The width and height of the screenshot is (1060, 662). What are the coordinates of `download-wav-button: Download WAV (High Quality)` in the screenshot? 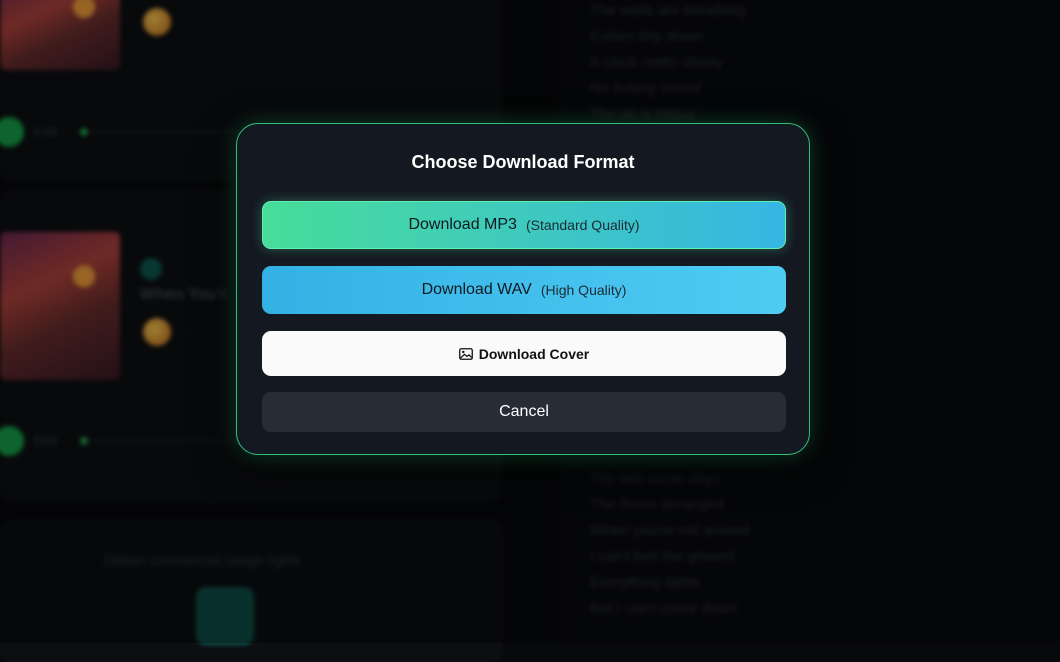 It's located at (524, 290).